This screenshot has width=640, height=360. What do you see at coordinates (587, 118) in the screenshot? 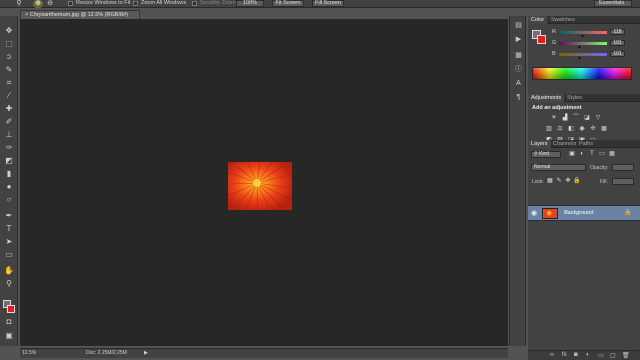
I see `exposure-icon: ◪` at bounding box center [587, 118].